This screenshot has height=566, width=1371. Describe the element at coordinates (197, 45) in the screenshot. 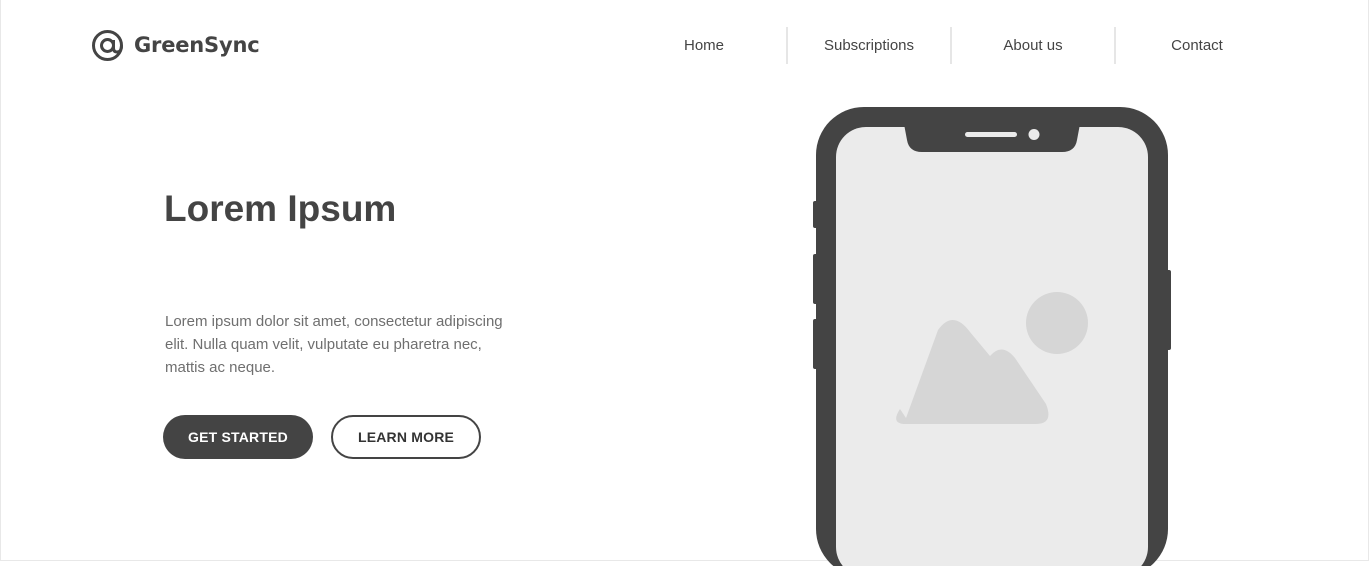

I see `brand-name: GreenSync` at that location.